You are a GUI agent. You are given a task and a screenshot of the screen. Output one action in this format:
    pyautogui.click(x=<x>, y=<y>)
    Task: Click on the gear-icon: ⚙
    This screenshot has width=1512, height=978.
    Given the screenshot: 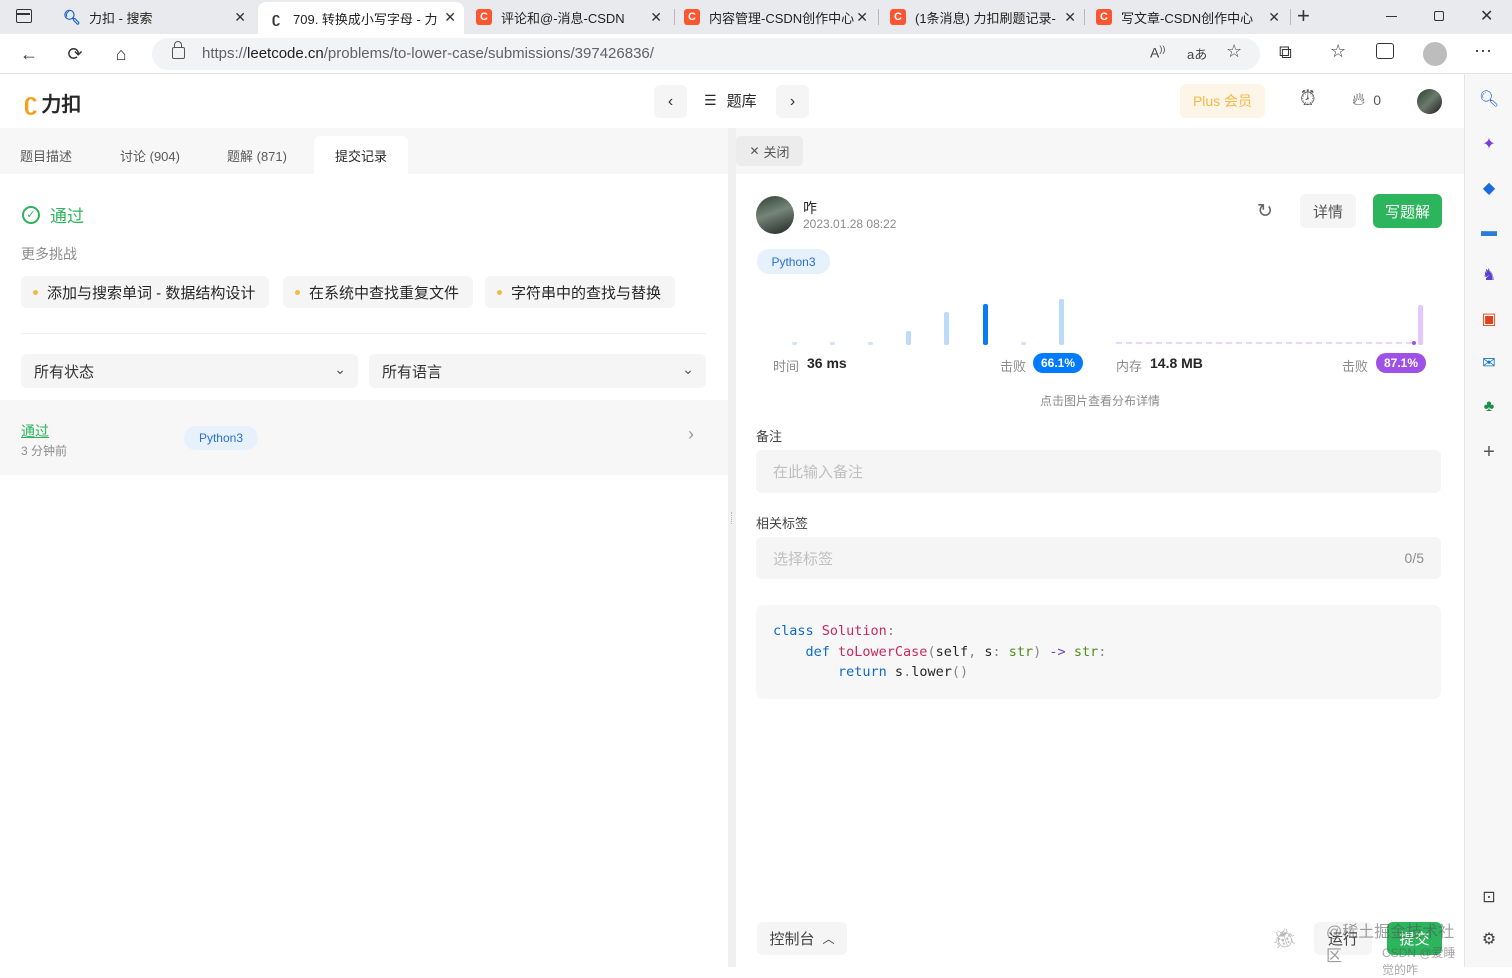 What is the action you would take?
    pyautogui.click(x=1489, y=939)
    